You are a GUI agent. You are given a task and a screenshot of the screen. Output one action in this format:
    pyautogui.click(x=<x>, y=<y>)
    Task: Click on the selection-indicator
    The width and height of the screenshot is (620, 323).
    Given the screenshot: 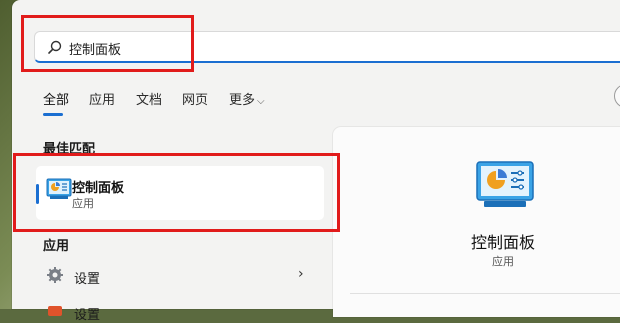 What is the action you would take?
    pyautogui.click(x=37, y=194)
    